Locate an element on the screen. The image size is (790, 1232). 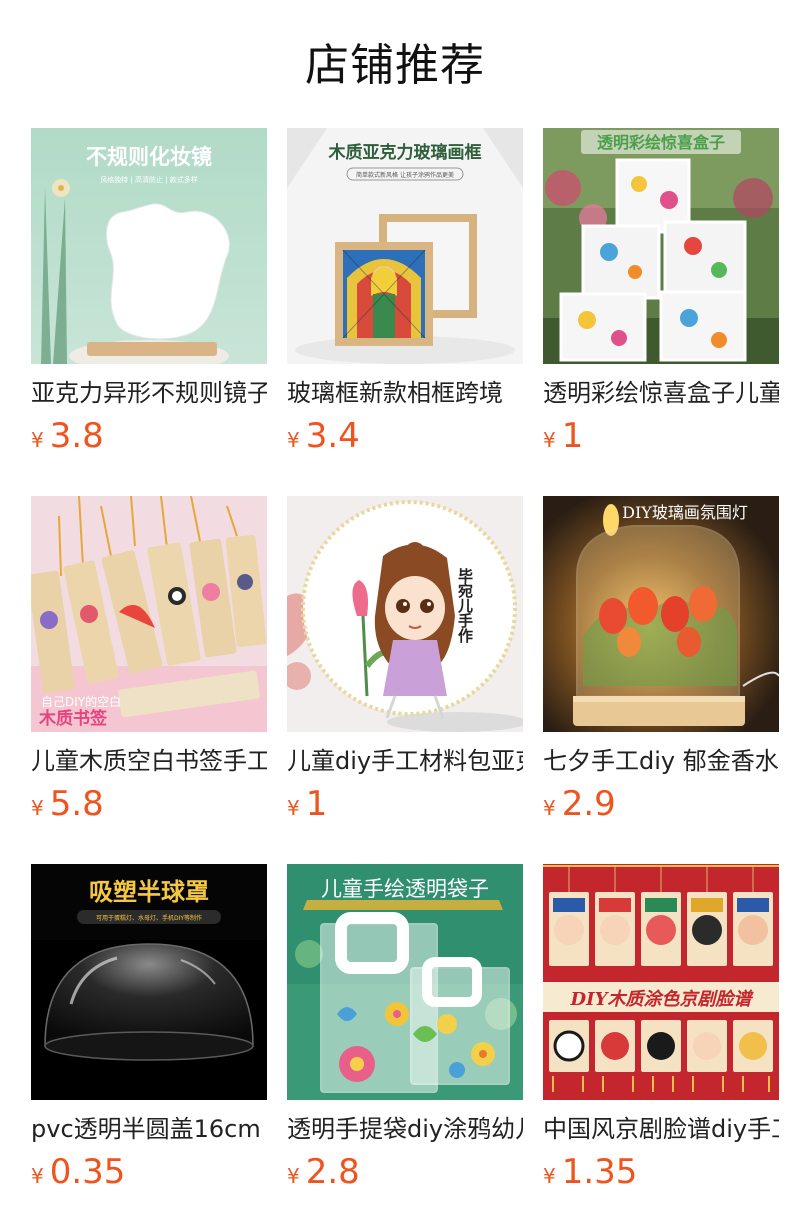
image-headline: 木质书签 is located at coordinates (73, 718).